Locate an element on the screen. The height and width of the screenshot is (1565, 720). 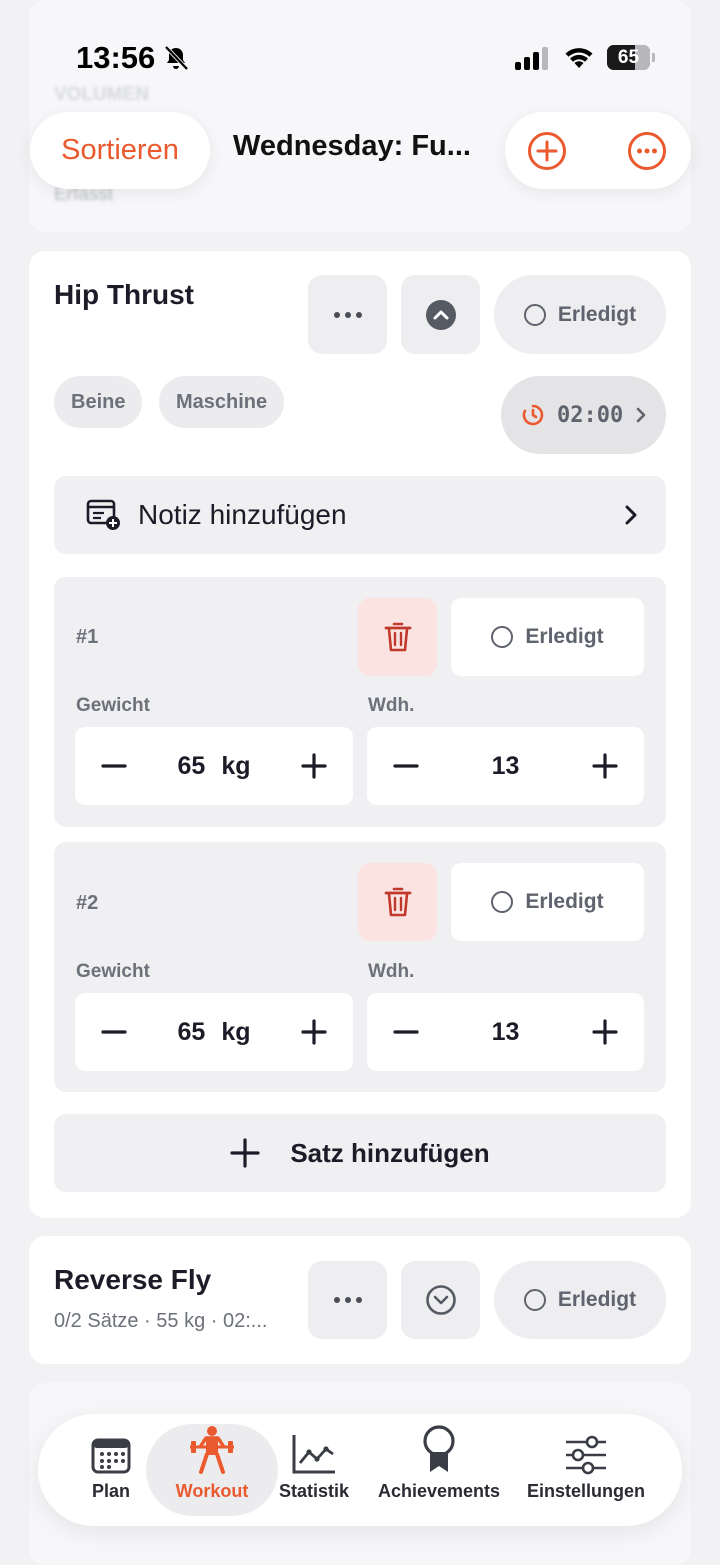
set-number: #1 is located at coordinates (87, 637).